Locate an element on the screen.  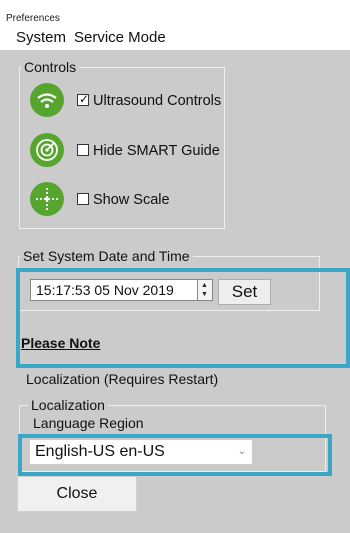
hide-smart-guide-check is located at coordinates (83, 150).